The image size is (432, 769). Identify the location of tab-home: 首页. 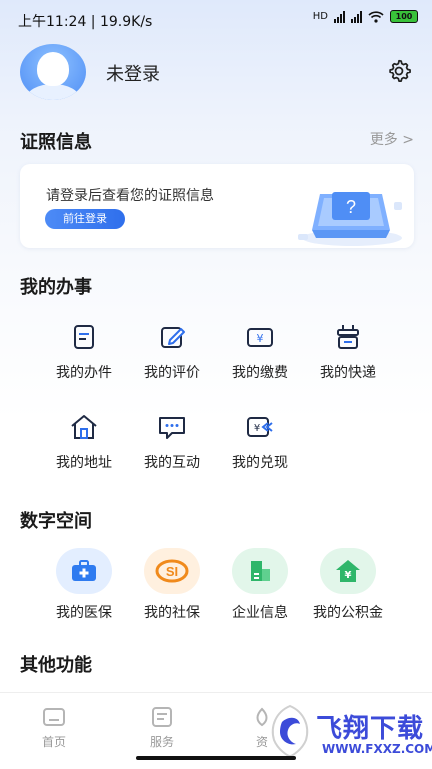
(54, 728).